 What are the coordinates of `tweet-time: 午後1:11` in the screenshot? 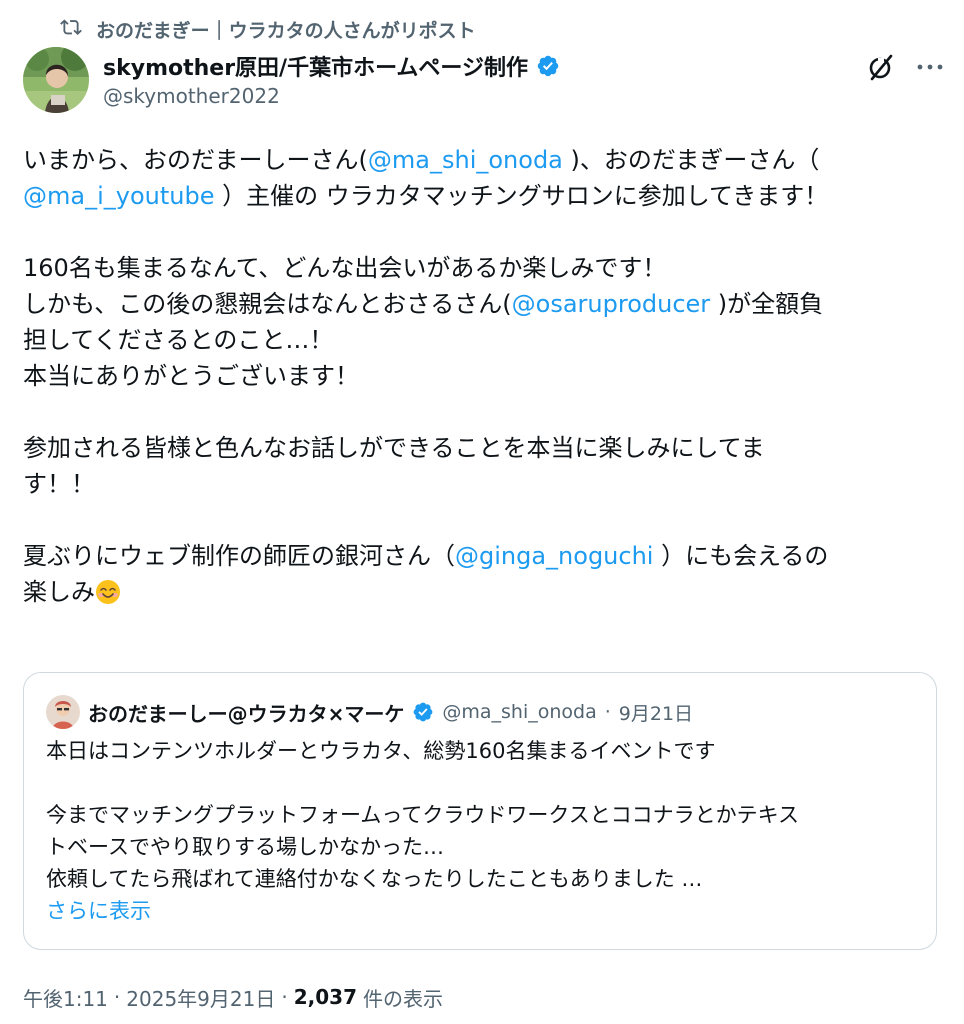 It's located at (65, 997).